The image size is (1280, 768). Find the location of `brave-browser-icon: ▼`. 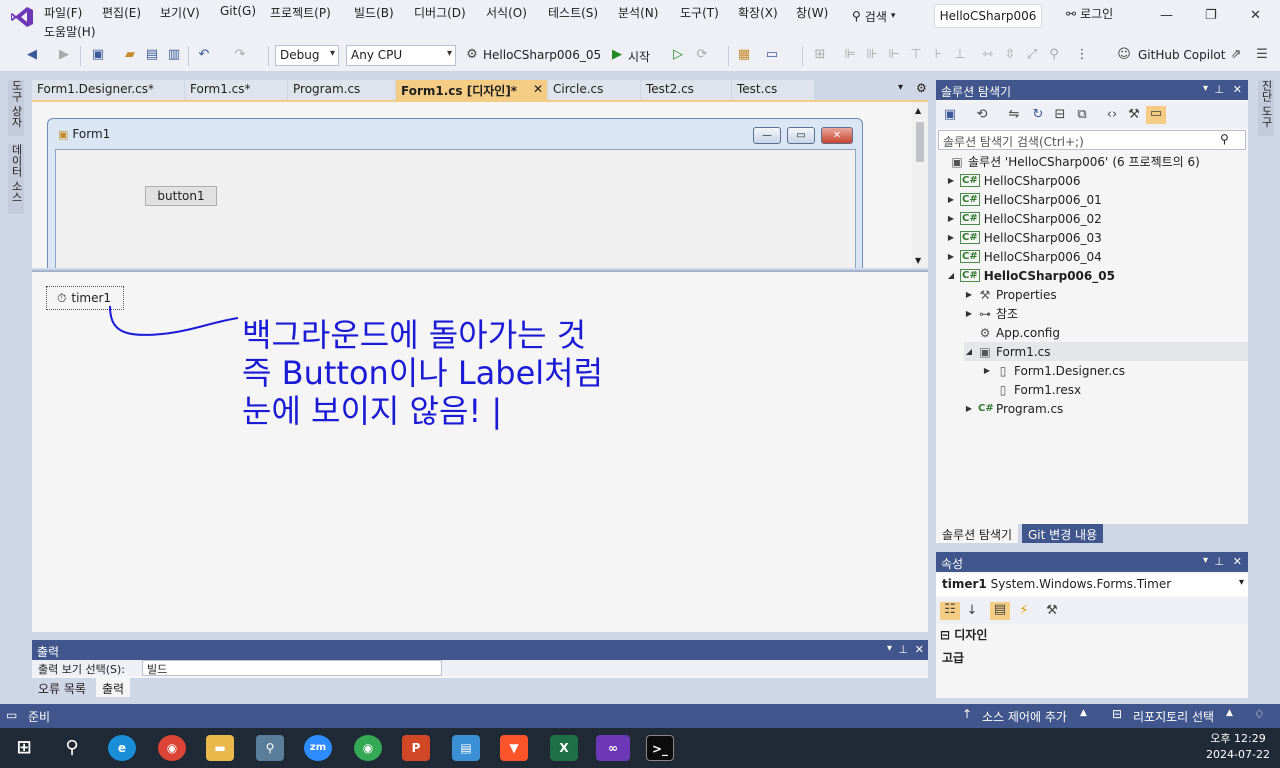

brave-browser-icon: ▼ is located at coordinates (514, 748).